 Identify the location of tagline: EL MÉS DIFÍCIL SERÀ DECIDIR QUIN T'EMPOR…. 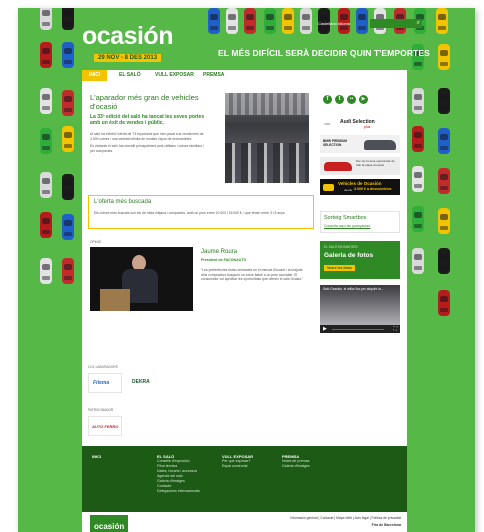
(324, 53).